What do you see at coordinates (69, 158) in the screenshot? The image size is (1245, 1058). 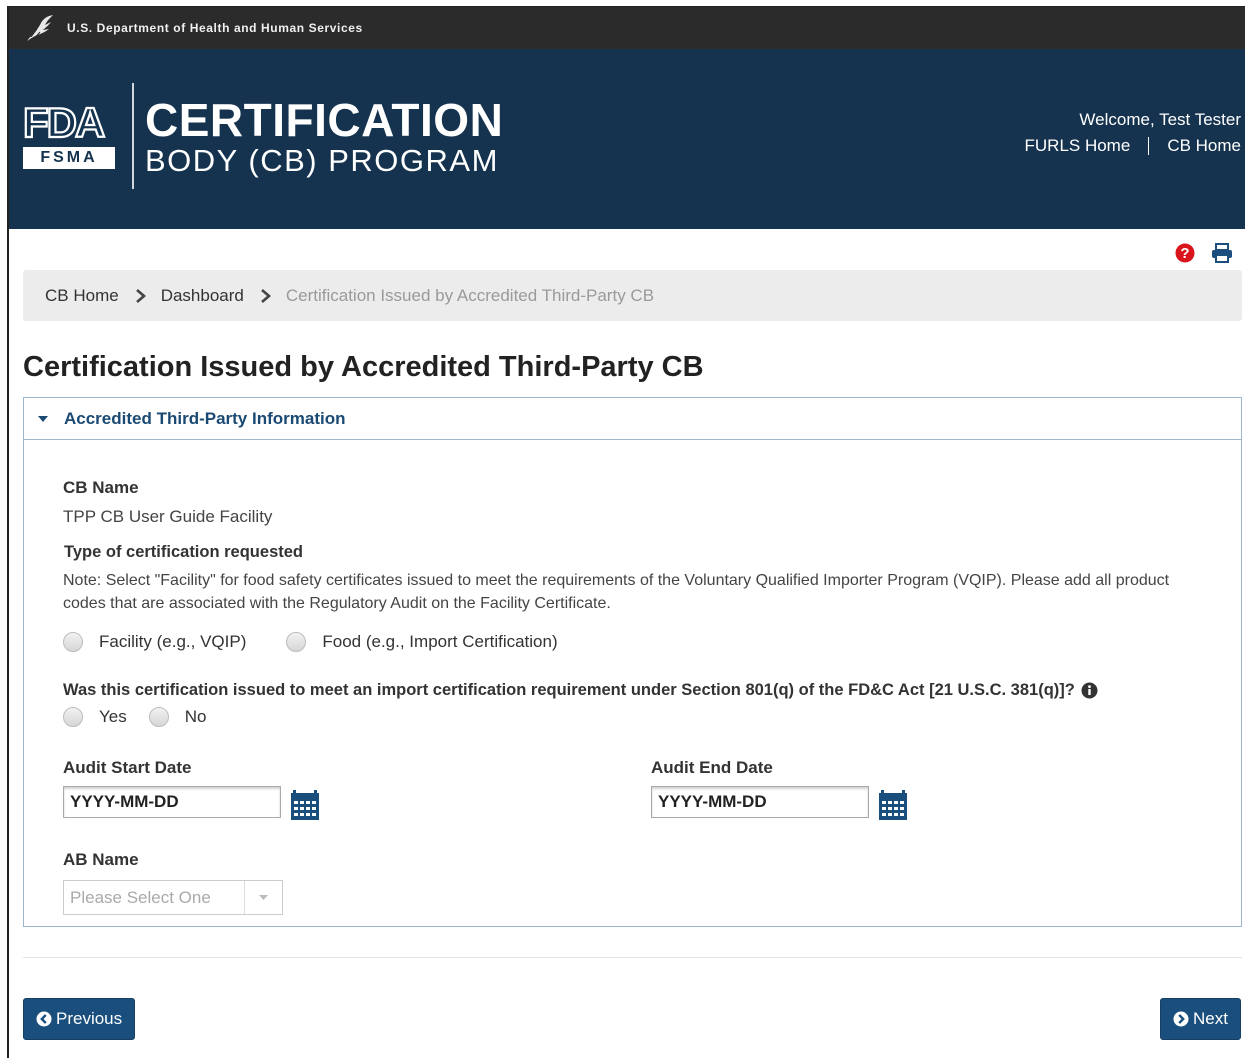 I see `fsma-label: FSMA` at bounding box center [69, 158].